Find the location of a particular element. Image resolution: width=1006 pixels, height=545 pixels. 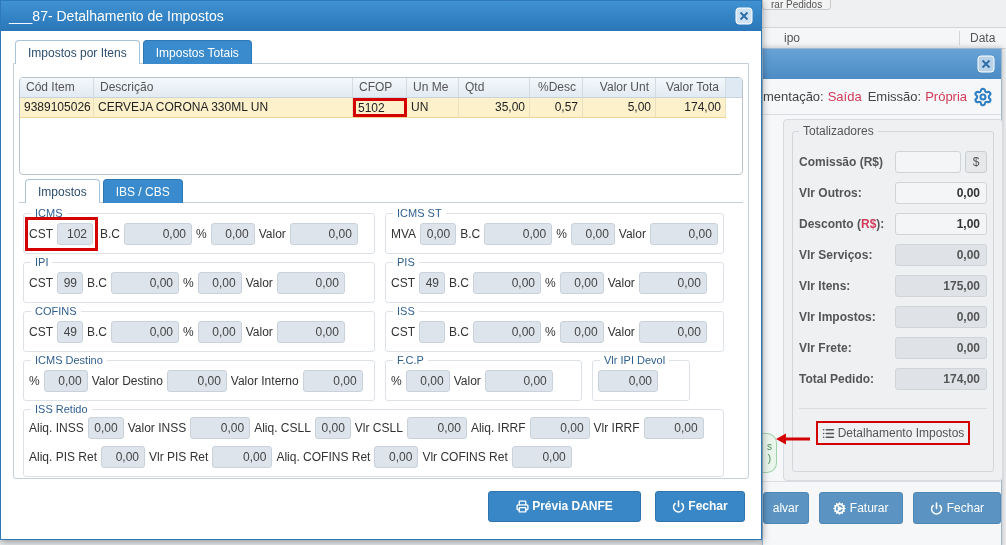

column-header: Valor Unt is located at coordinates (619, 87).